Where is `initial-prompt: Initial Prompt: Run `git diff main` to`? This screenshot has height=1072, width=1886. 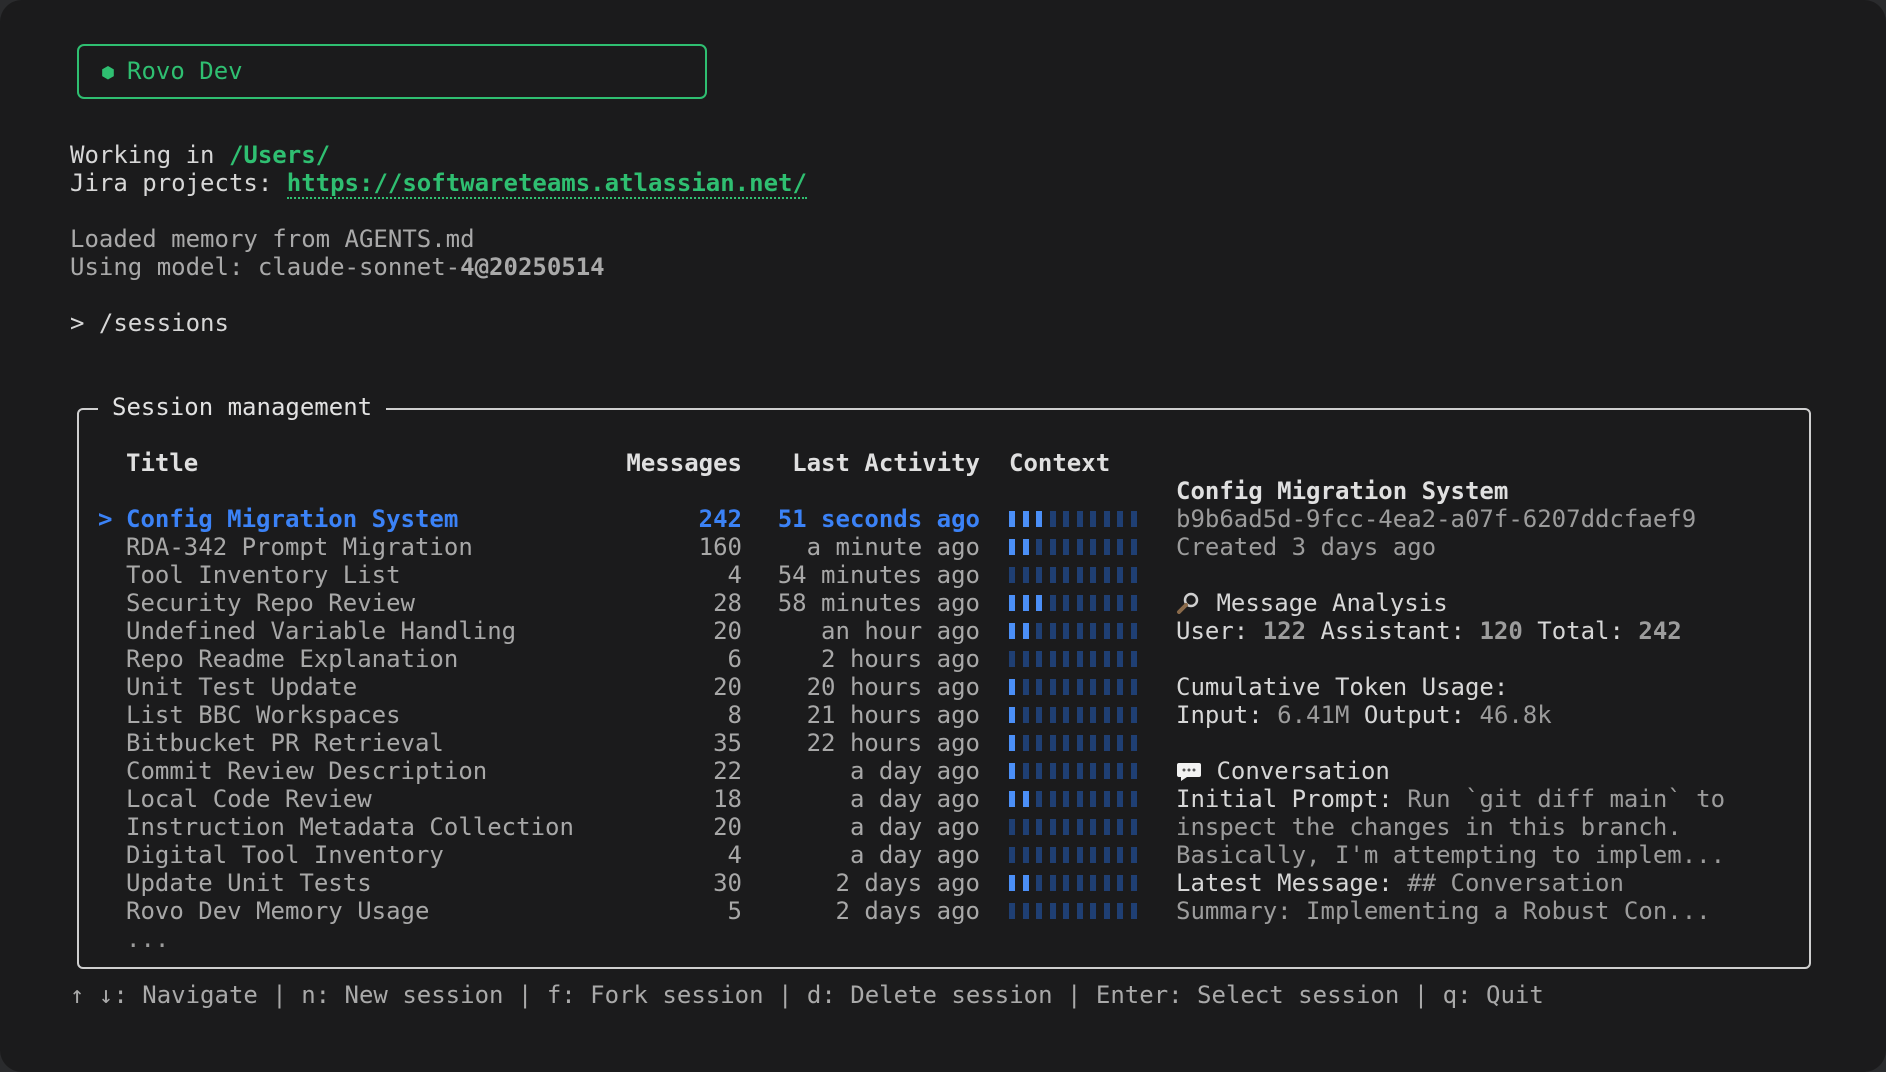 initial-prompt: Initial Prompt: Run `git diff main` to is located at coordinates (1451, 799).